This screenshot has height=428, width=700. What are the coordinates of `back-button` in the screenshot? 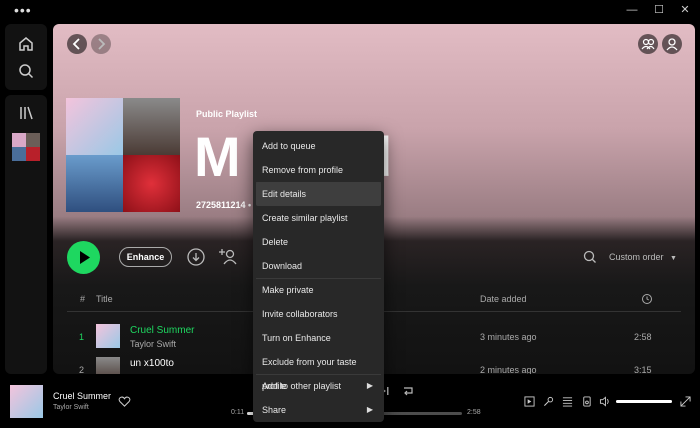 It's located at (77, 44).